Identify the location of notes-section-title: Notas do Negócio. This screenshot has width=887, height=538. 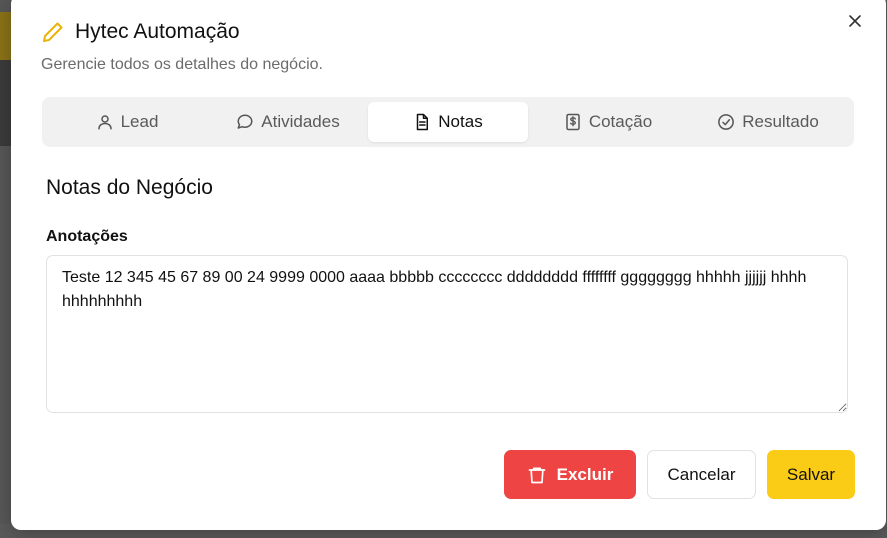
(129, 187).